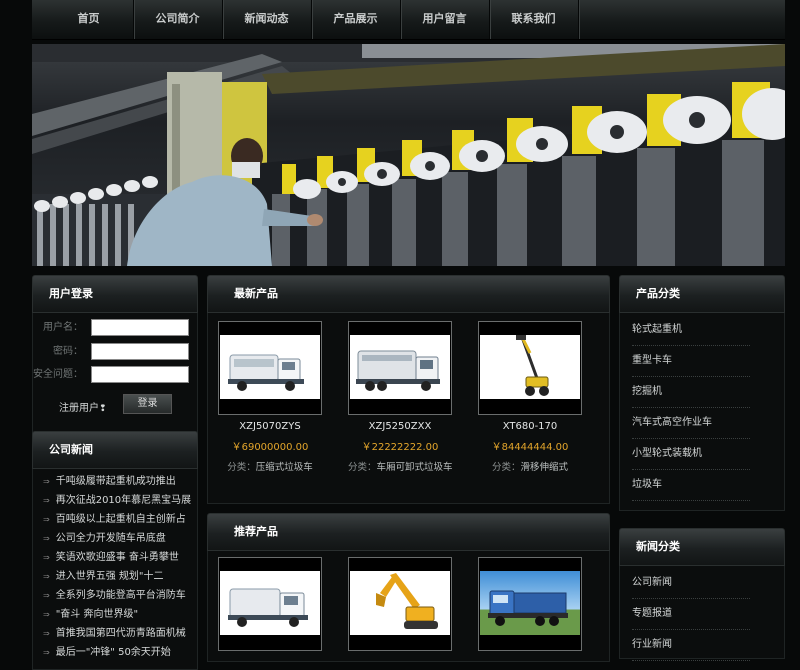  Describe the element at coordinates (115, 481) in the screenshot. I see `news-item-label: 千吨级履带起重机成功推出` at that location.